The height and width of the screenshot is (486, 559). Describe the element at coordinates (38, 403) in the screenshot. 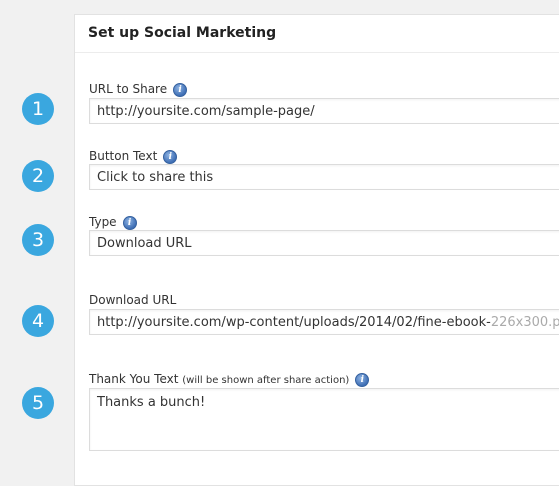

I see `step-5-badge: 5` at that location.